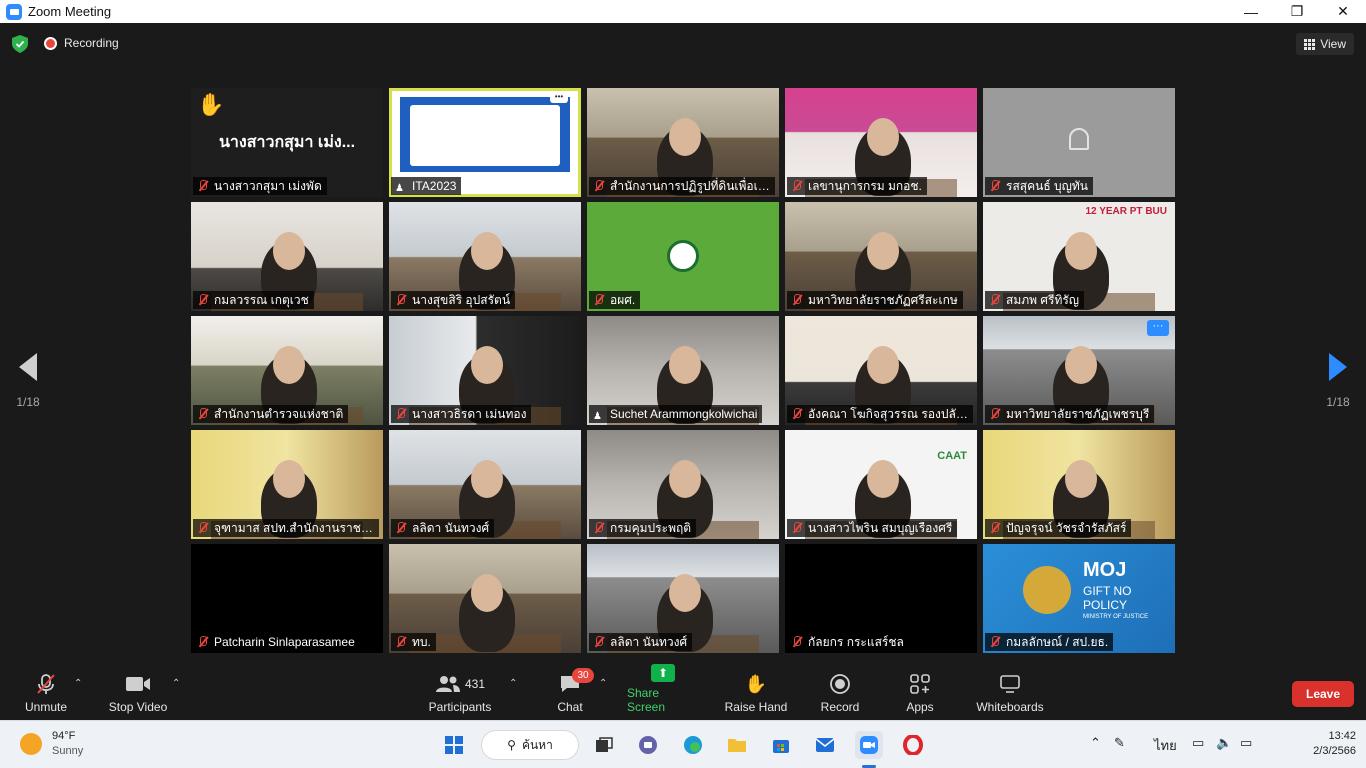 The height and width of the screenshot is (768, 1366). What do you see at coordinates (583, 675) in the screenshot?
I see `chat-unread-badge: 30` at bounding box center [583, 675].